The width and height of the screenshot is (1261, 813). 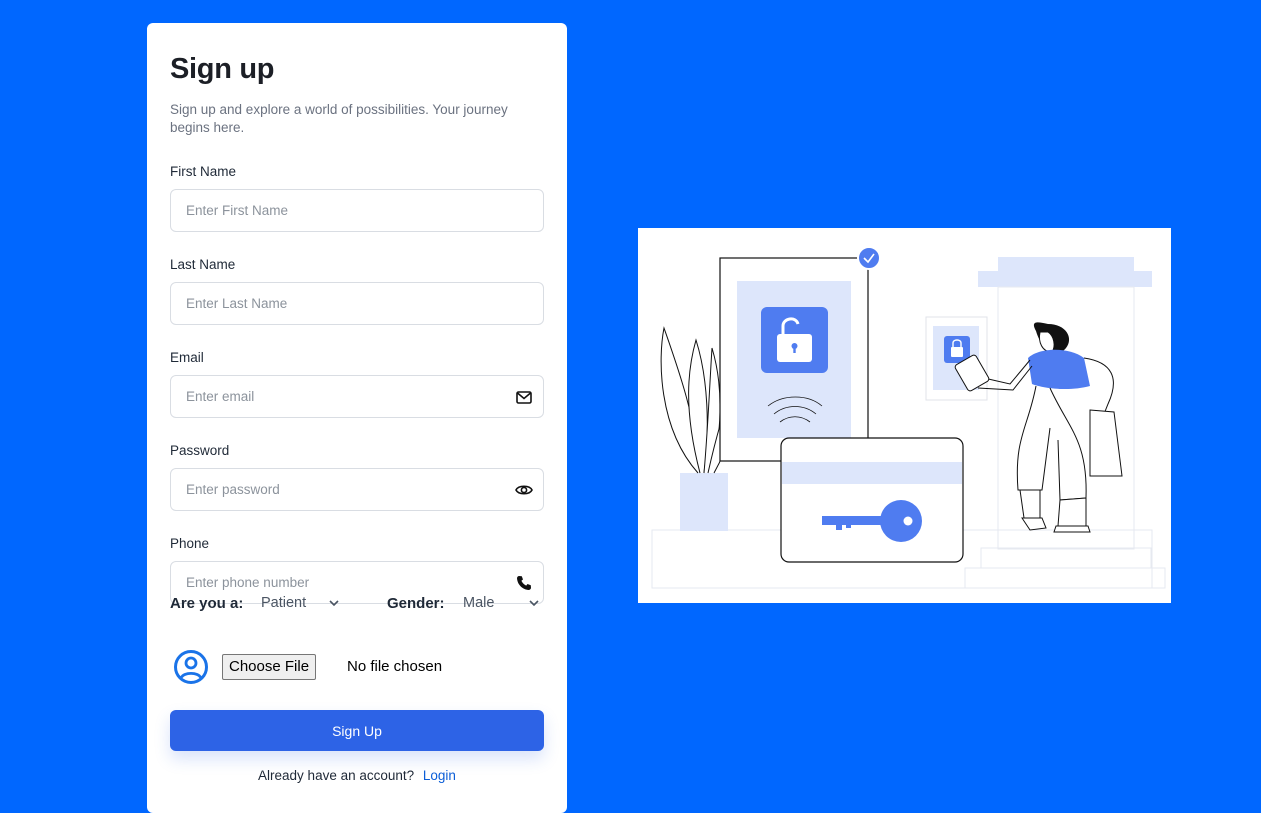 I want to click on login-link: Login, so click(x=439, y=775).